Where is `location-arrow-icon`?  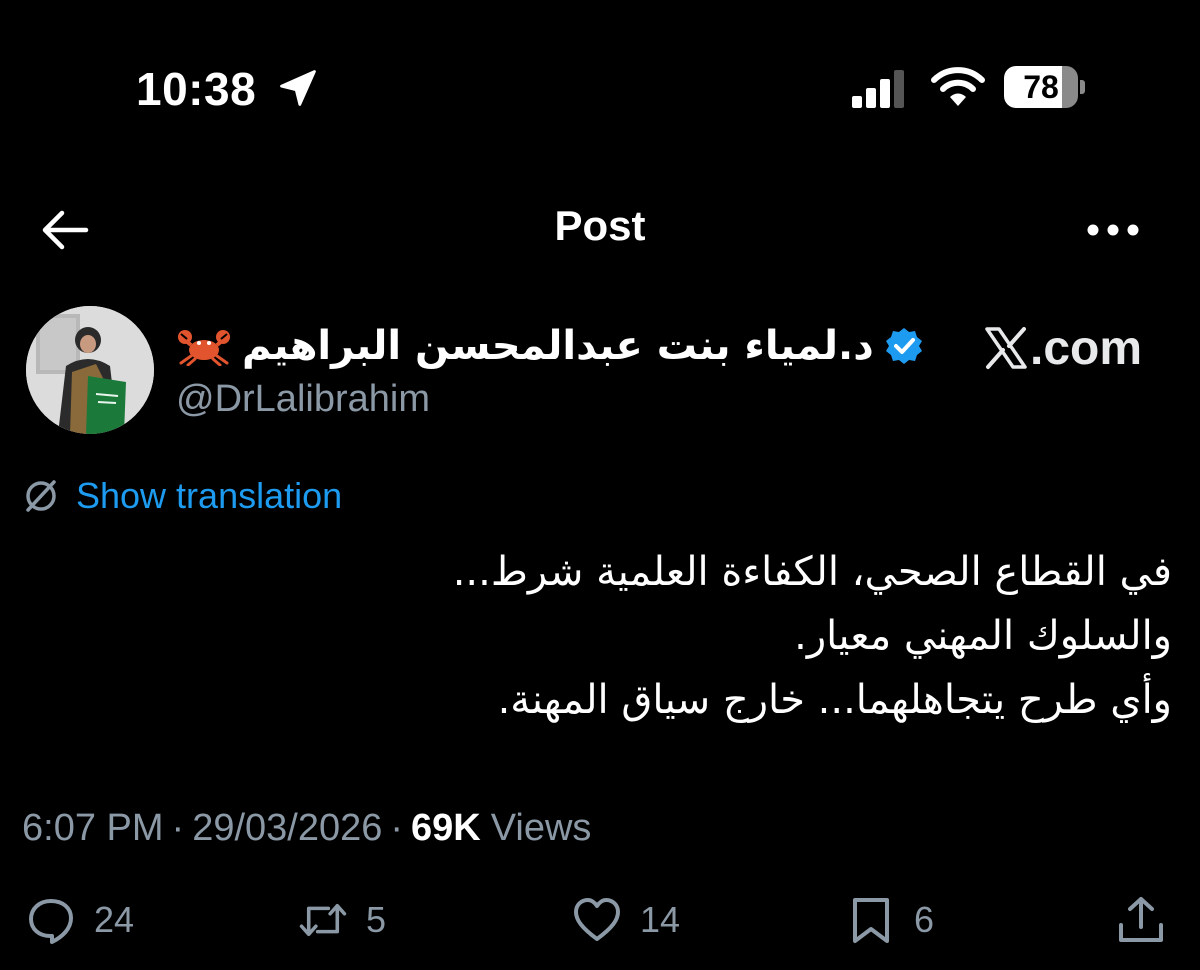
location-arrow-icon is located at coordinates (298, 88).